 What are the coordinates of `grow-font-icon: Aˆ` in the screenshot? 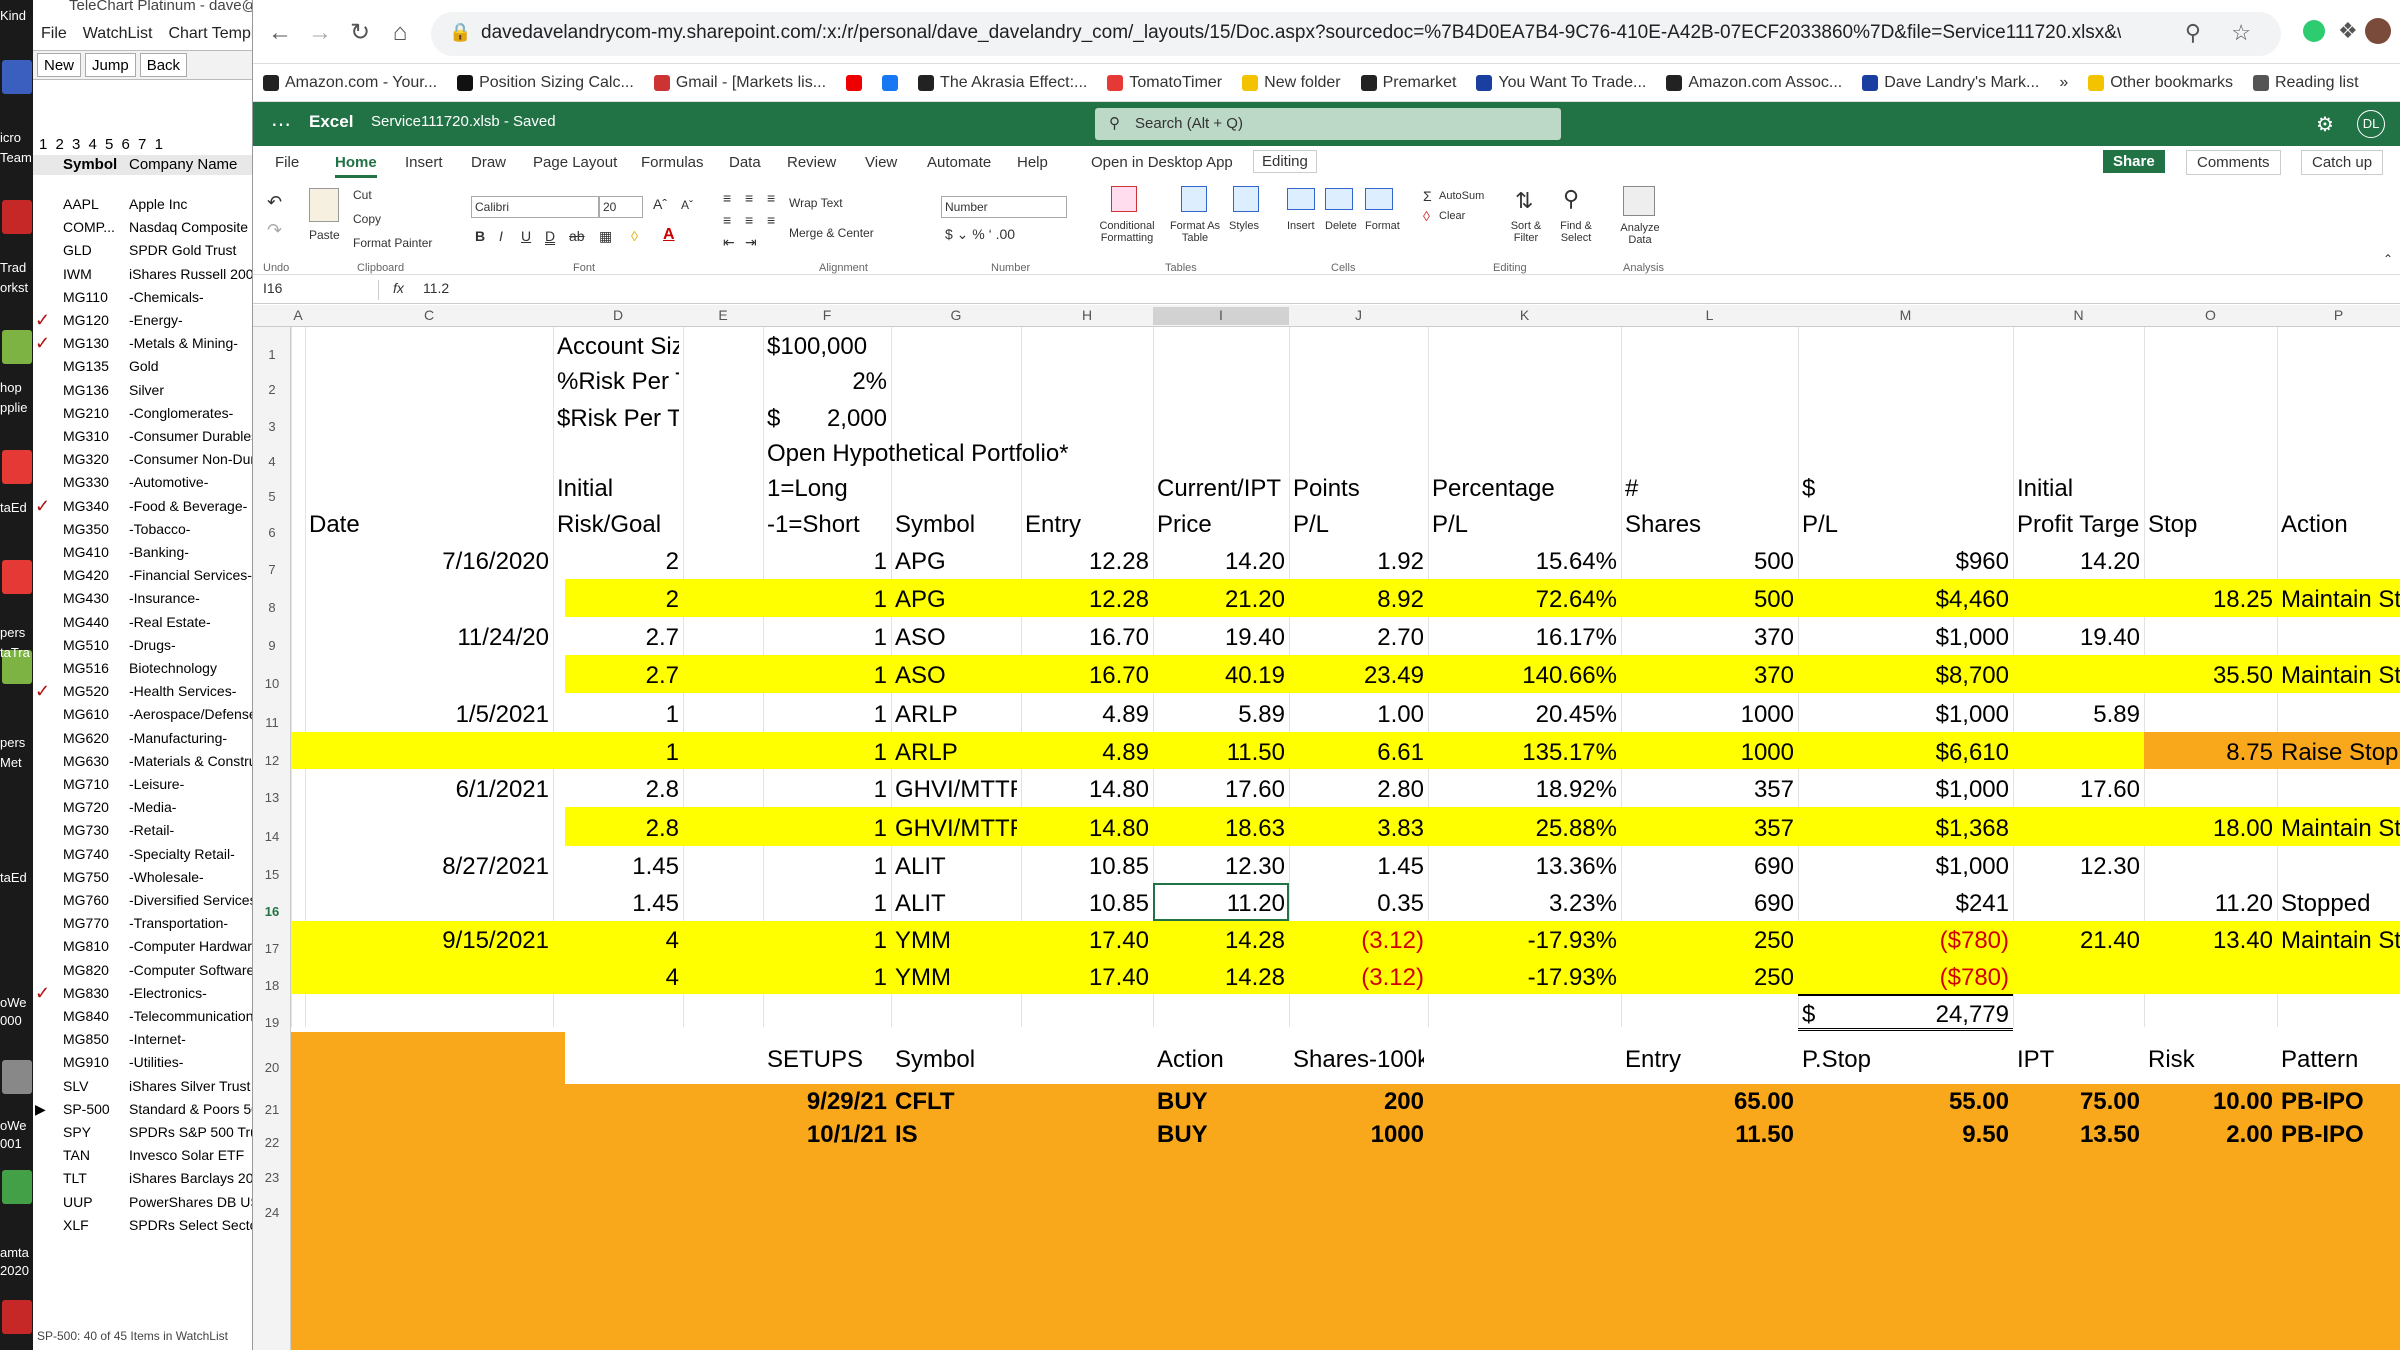 It's located at (660, 204).